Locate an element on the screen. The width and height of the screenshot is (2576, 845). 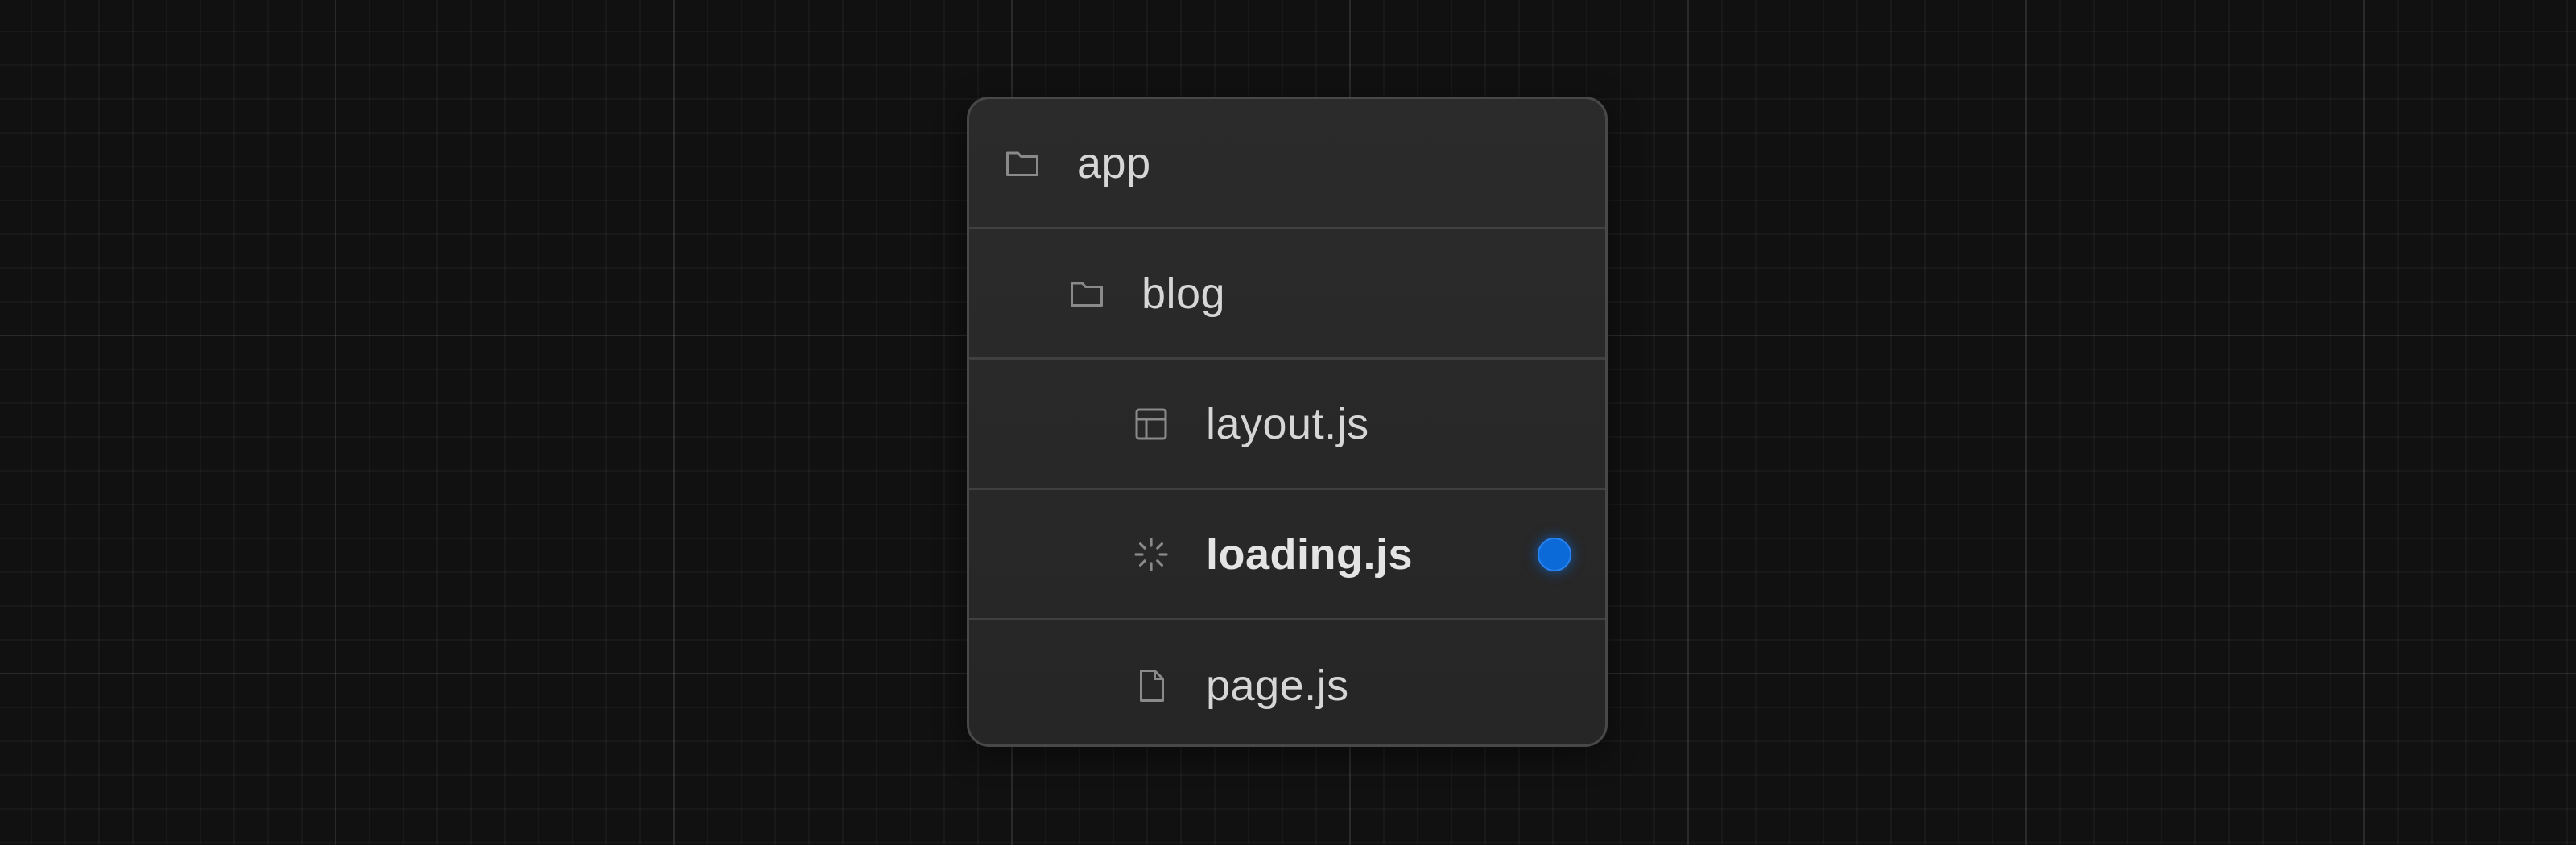
file-icon is located at coordinates (1152, 686).